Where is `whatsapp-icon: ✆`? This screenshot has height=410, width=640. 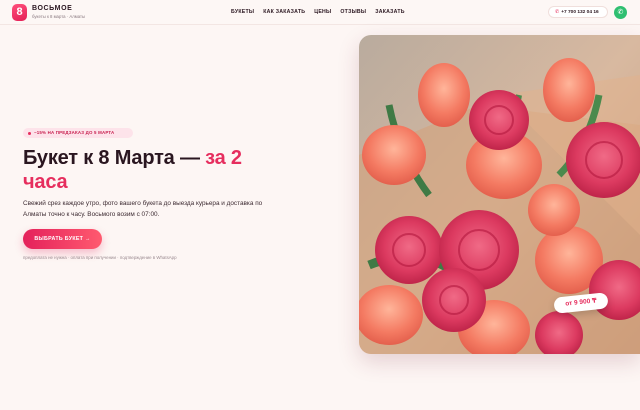 whatsapp-icon: ✆ is located at coordinates (620, 12).